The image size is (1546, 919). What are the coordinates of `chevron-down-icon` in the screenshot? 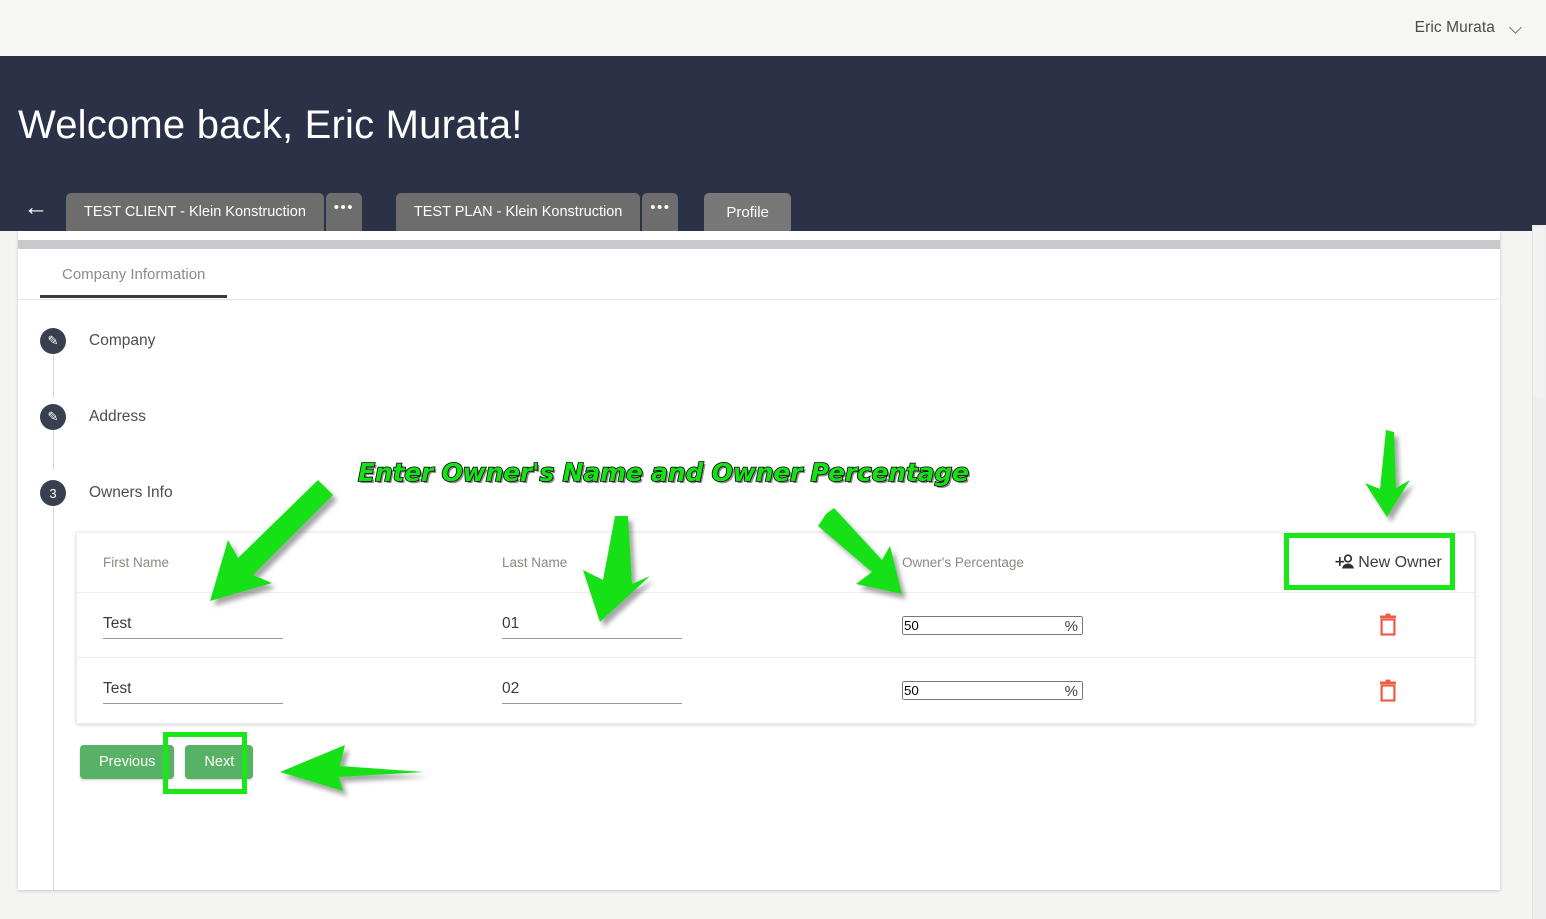 It's located at (1516, 28).